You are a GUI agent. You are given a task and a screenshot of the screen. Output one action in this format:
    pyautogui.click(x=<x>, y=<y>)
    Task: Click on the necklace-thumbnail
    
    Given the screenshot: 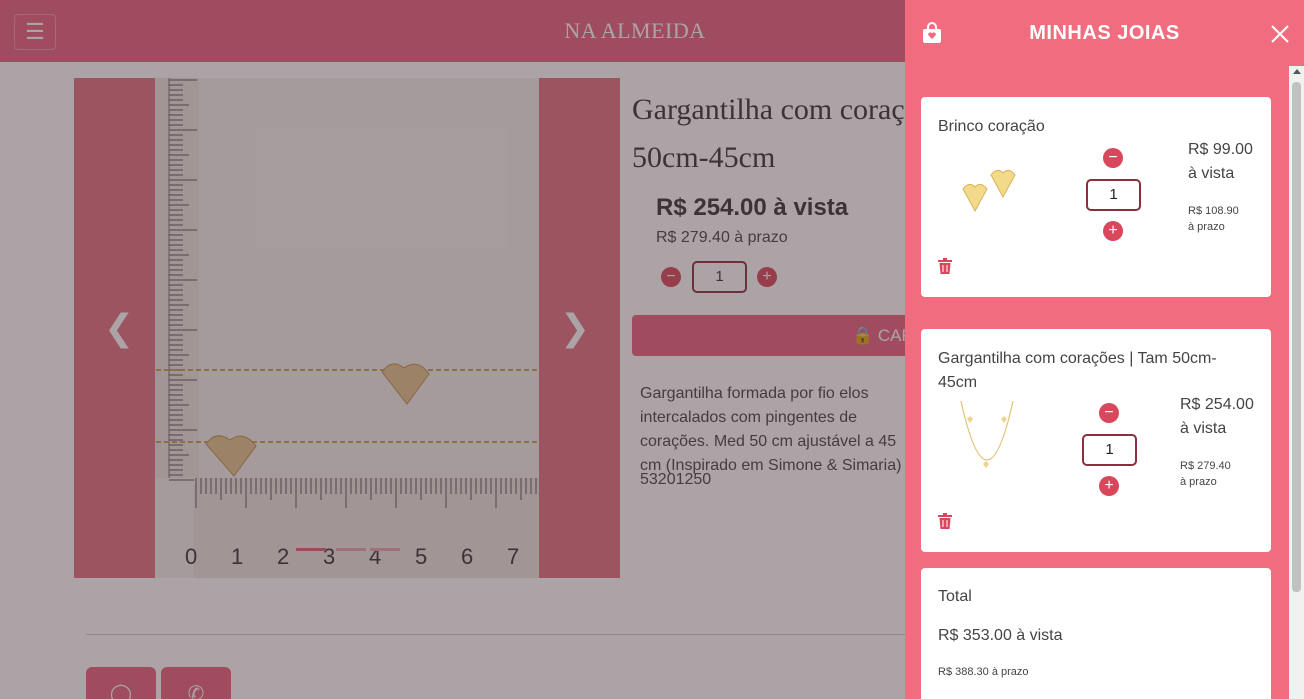 What is the action you would take?
    pyautogui.click(x=987, y=434)
    